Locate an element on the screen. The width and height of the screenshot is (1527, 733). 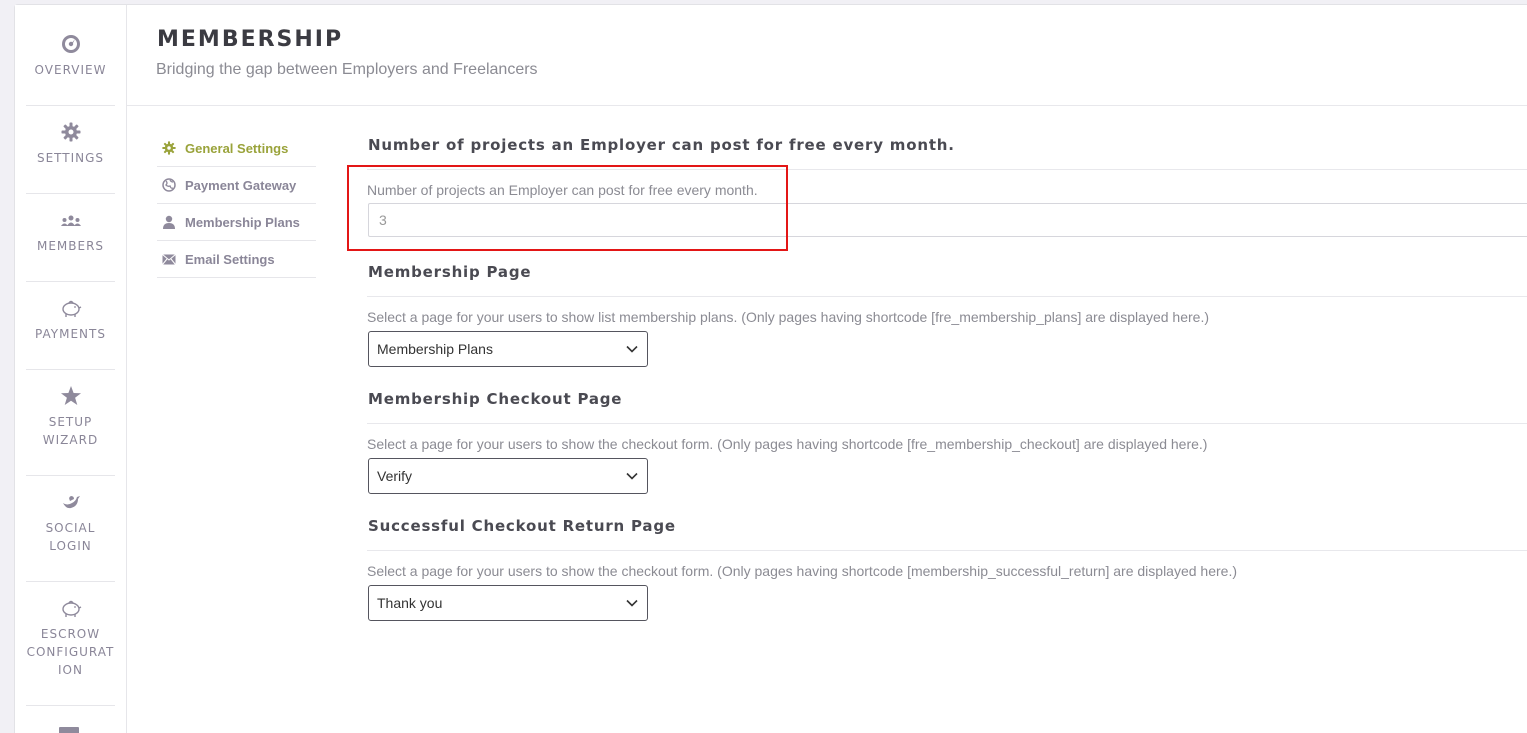
nav-item-overview: OVERVIEW is located at coordinates (70, 69).